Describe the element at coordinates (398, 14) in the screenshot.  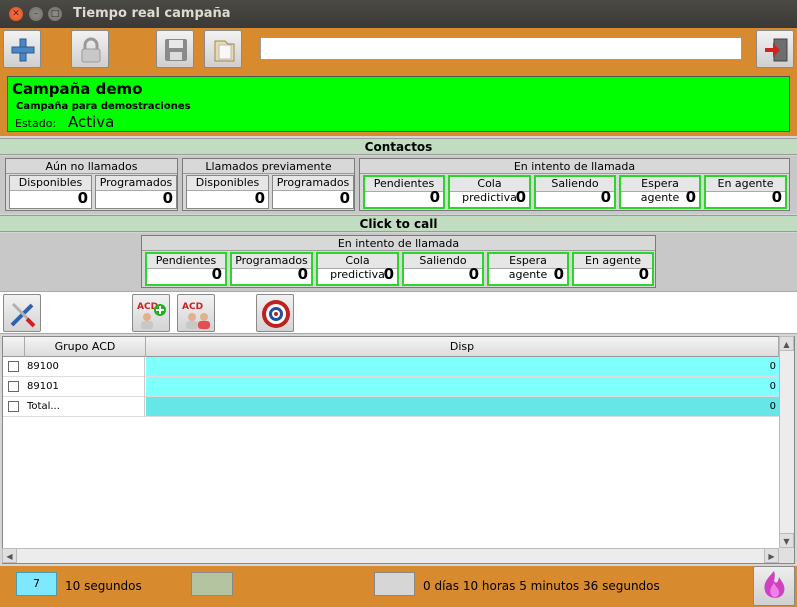
I see `window-titlebar: ✕ – □ Tiempo real campaña` at that location.